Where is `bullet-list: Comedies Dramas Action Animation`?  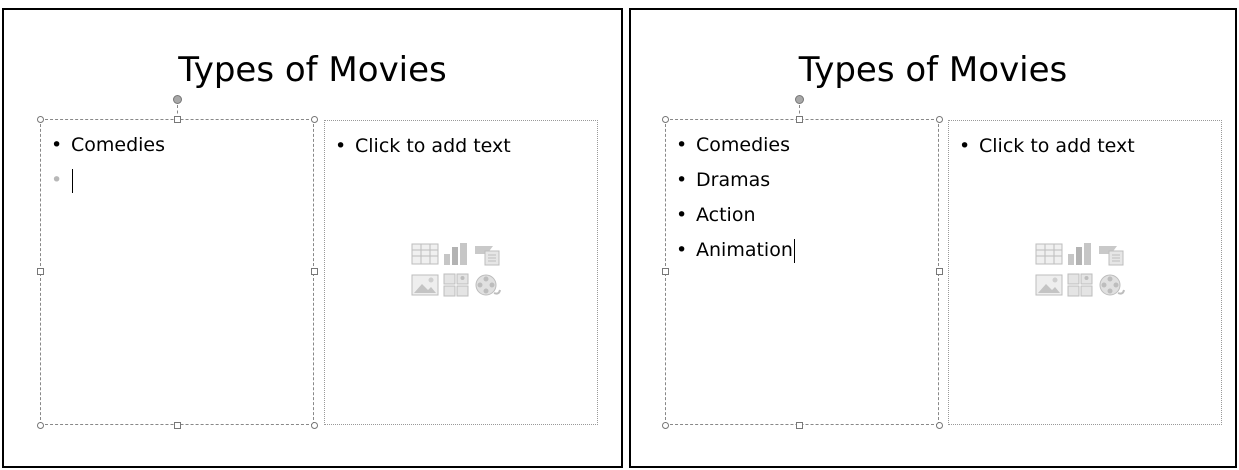
bullet-list: Comedies Dramas Action Animation is located at coordinates (734, 198).